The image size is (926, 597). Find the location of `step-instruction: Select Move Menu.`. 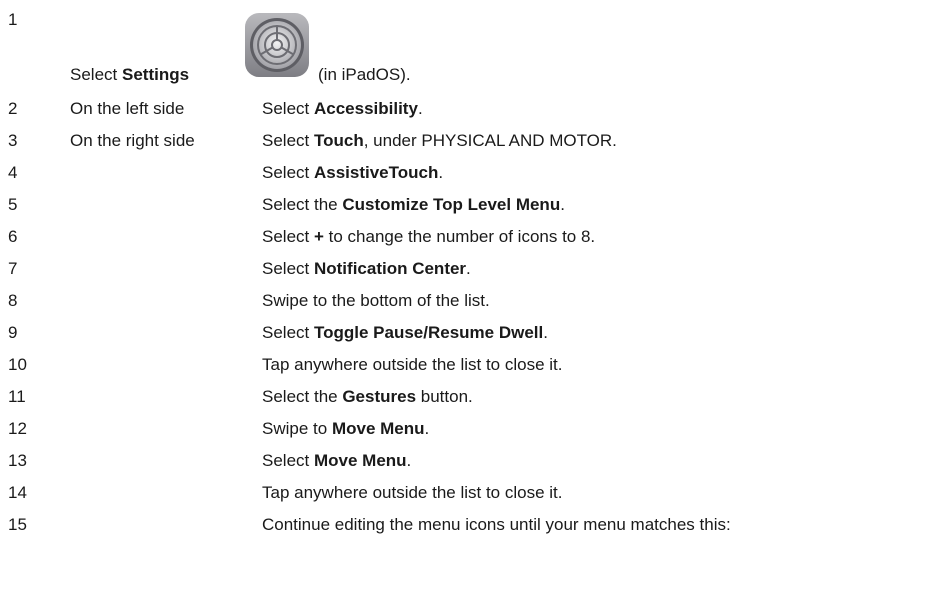

step-instruction: Select Move Menu. is located at coordinates (336, 461).